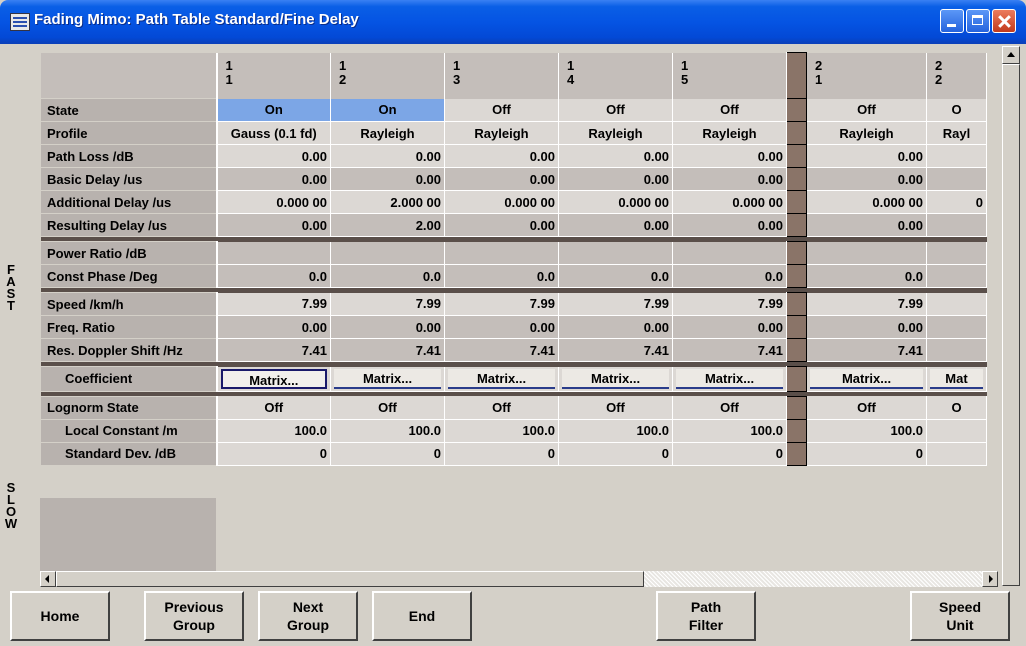 This screenshot has height=646, width=1026. What do you see at coordinates (615, 75) in the screenshot?
I see `path-column-header: 14` at bounding box center [615, 75].